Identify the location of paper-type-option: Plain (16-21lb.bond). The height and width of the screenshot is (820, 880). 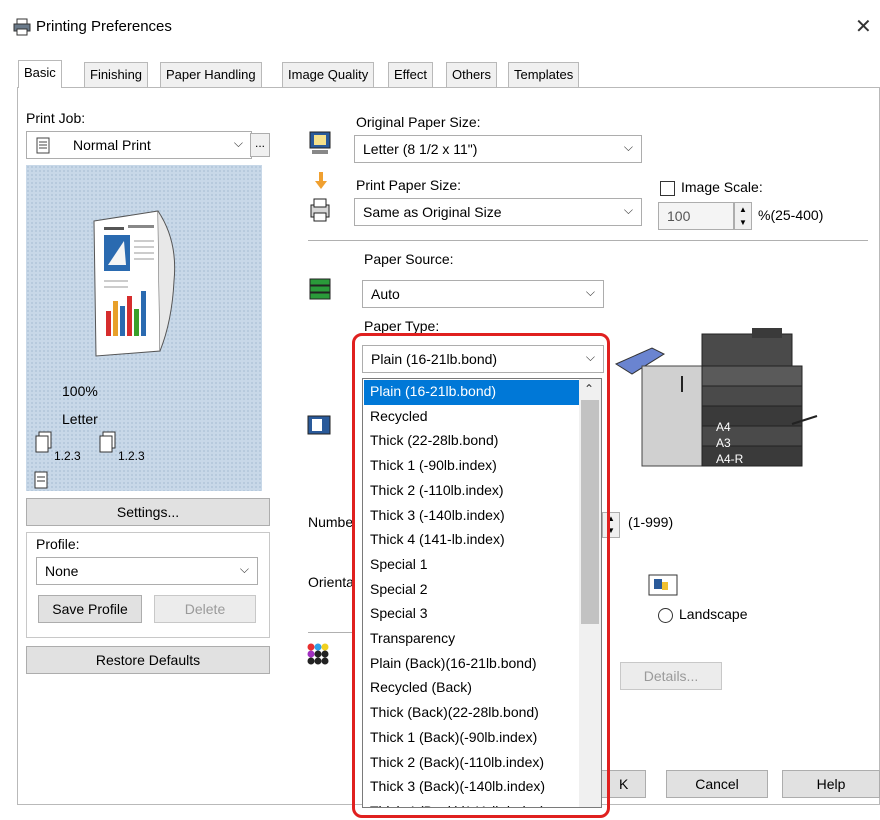
(472, 392).